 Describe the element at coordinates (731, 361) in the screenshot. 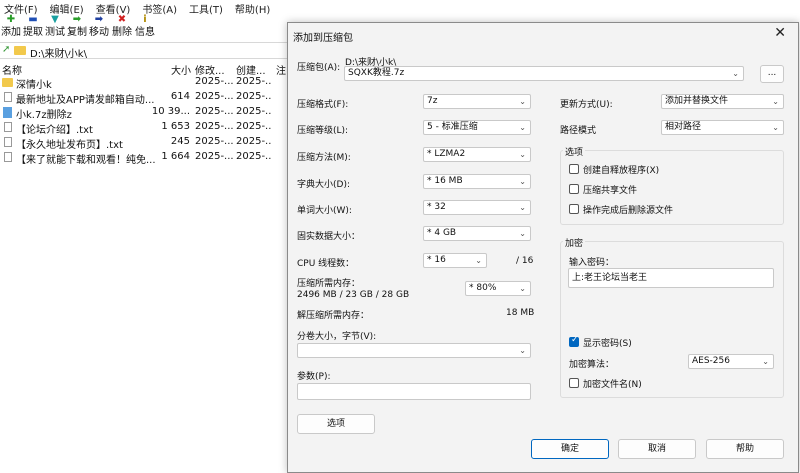

I see `enc-method-select: AES-256 ⌄` at that location.